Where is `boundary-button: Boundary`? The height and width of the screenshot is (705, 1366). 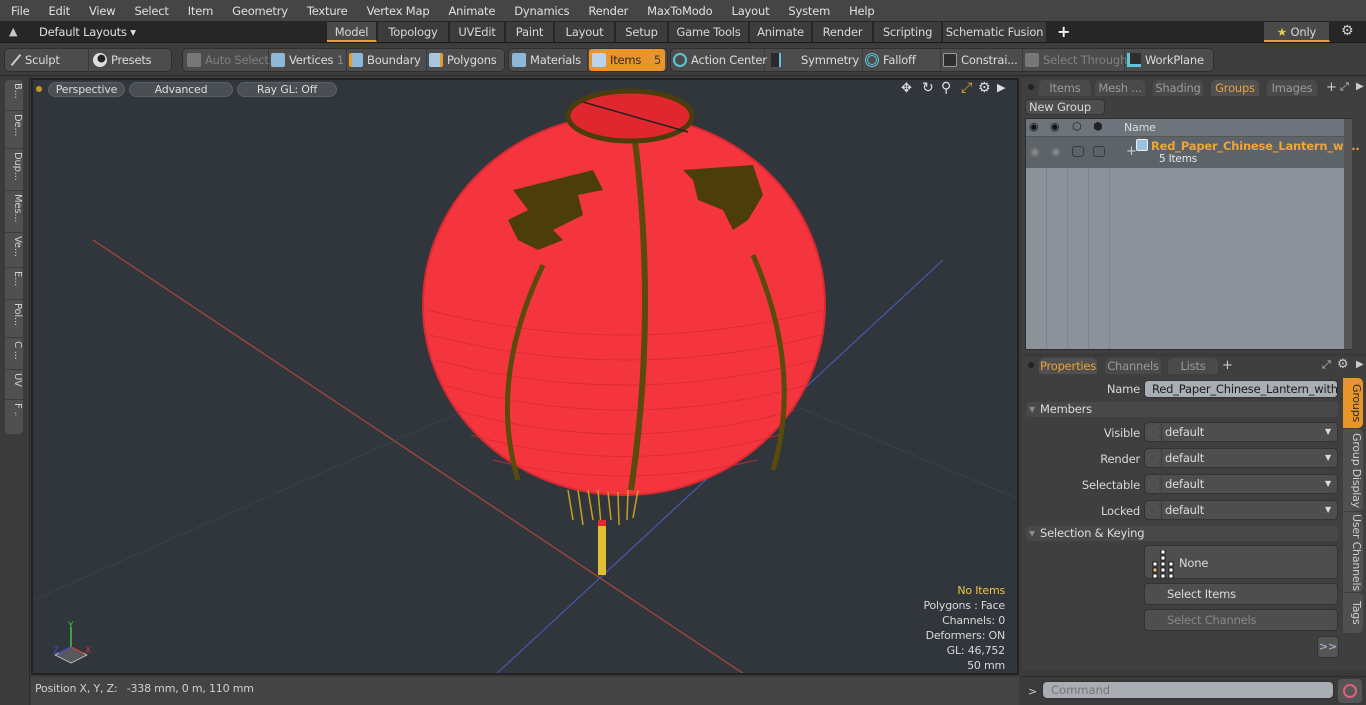
boundary-button: Boundary is located at coordinates (388, 60).